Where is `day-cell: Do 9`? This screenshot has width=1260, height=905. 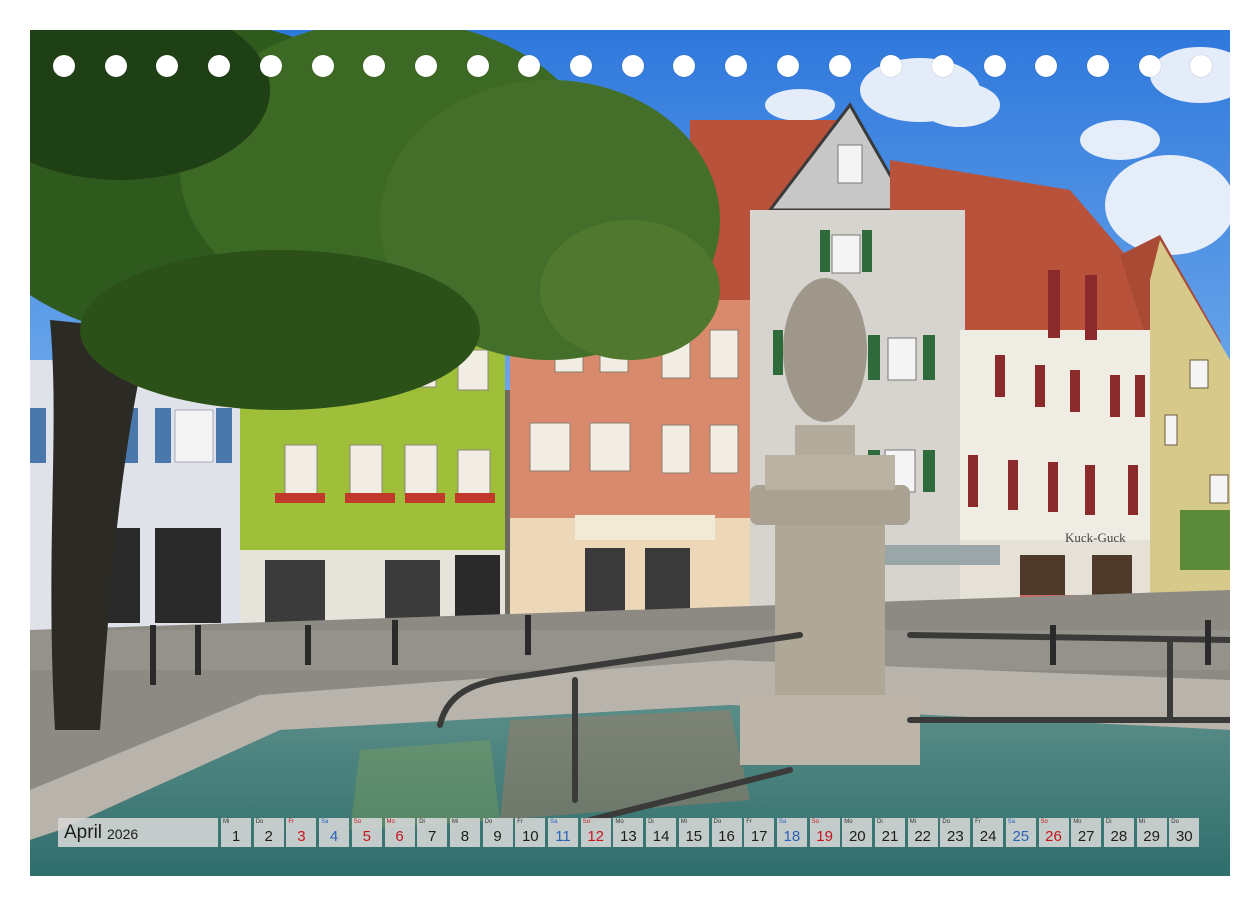 day-cell: Do 9 is located at coordinates (497, 832).